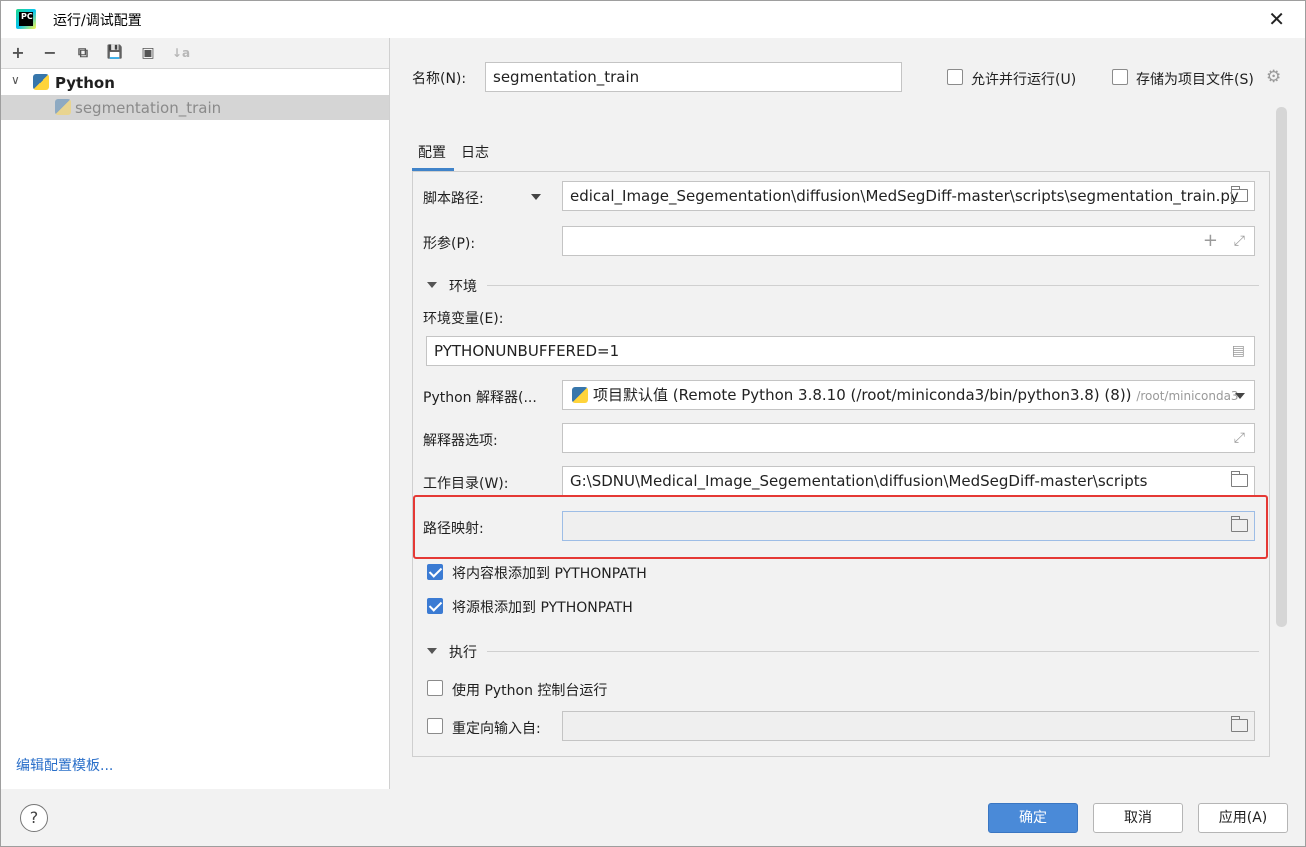 Image resolution: width=1306 pixels, height=847 pixels. I want to click on allow-parallel-label: 允许并行运行(U), so click(1024, 80).